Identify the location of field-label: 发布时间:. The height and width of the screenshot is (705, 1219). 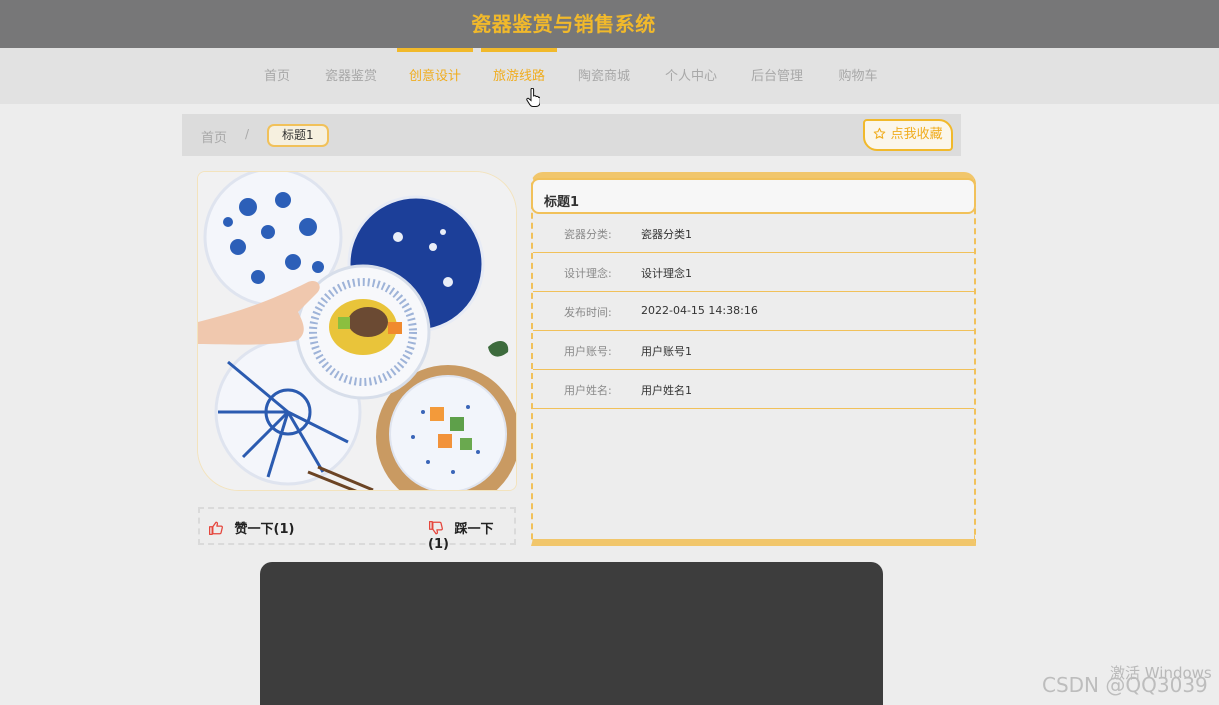
(588, 312).